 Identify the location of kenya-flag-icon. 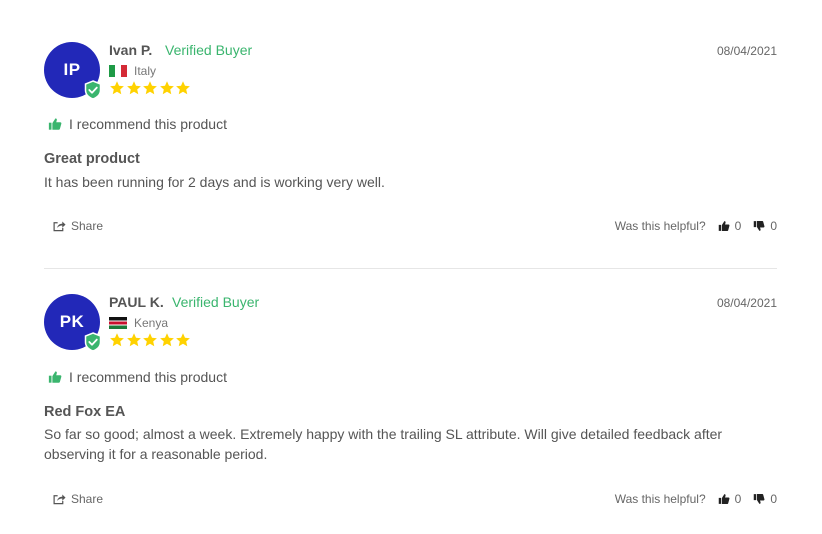
(118, 323).